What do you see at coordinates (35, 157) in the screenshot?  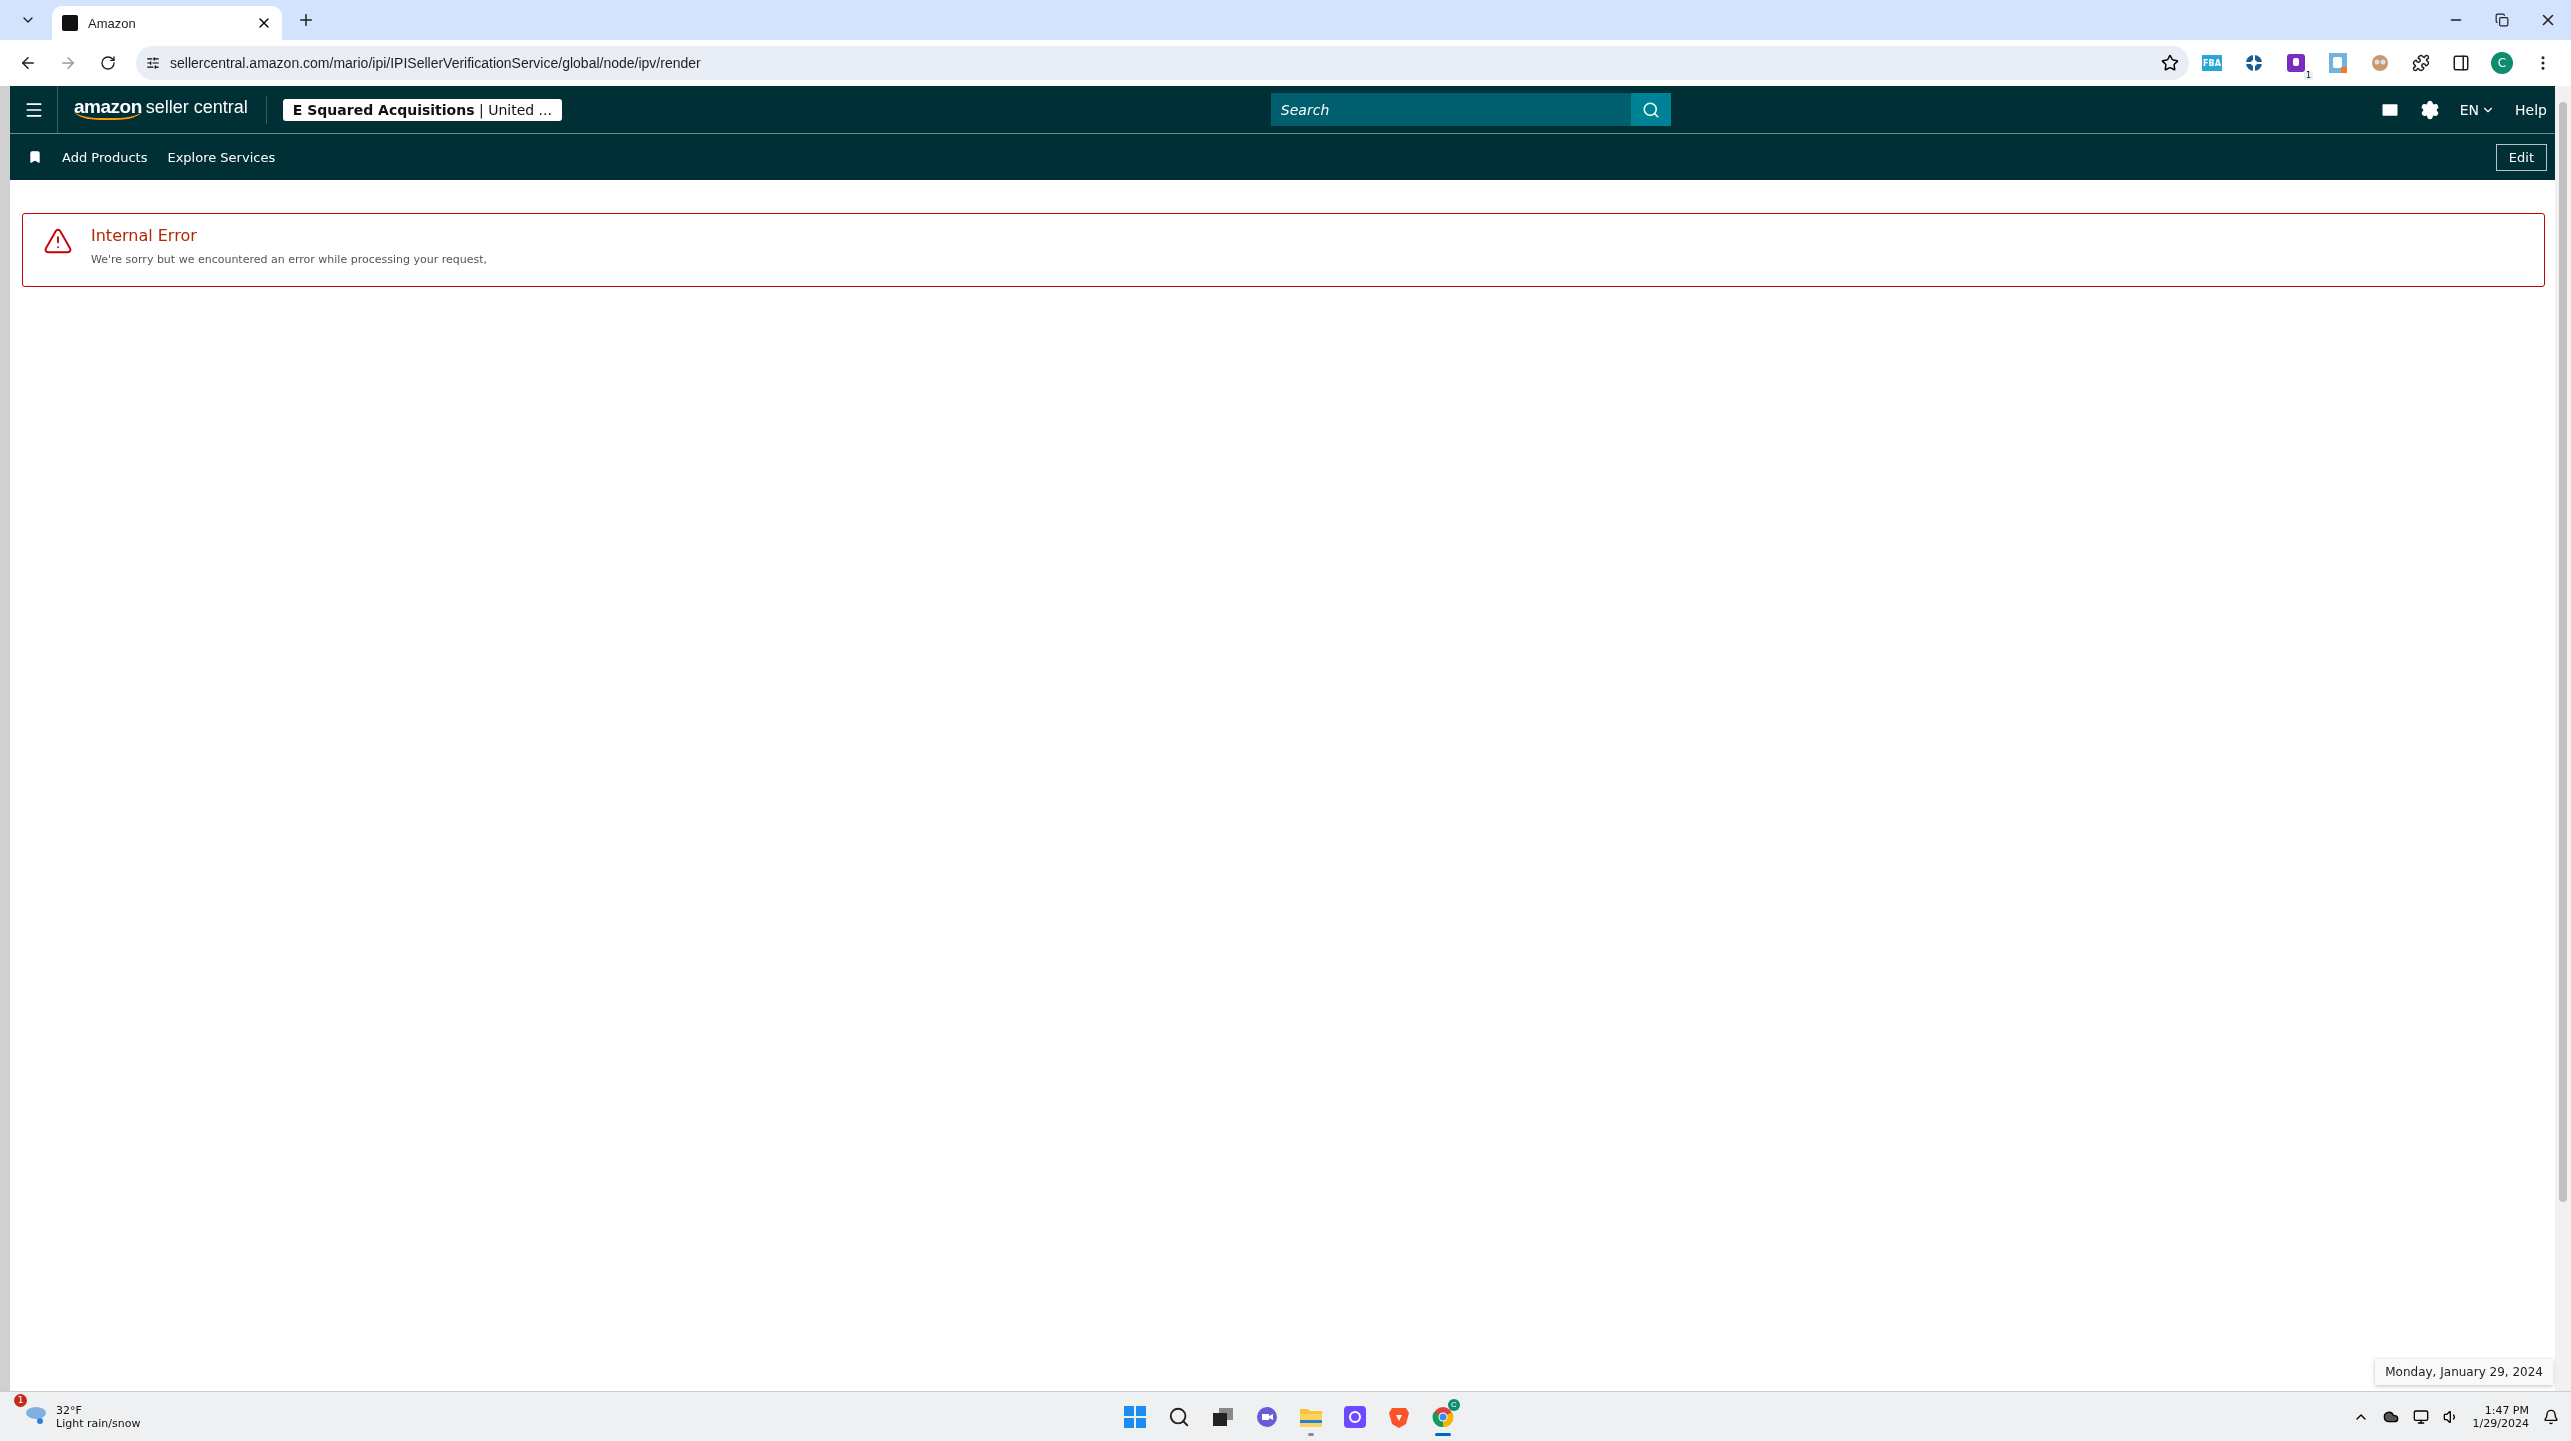 I see `bookmark-icon` at bounding box center [35, 157].